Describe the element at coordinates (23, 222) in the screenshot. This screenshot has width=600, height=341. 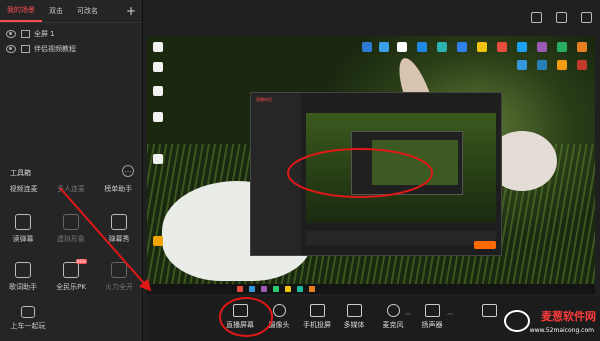
I see `danmaku-icon` at that location.